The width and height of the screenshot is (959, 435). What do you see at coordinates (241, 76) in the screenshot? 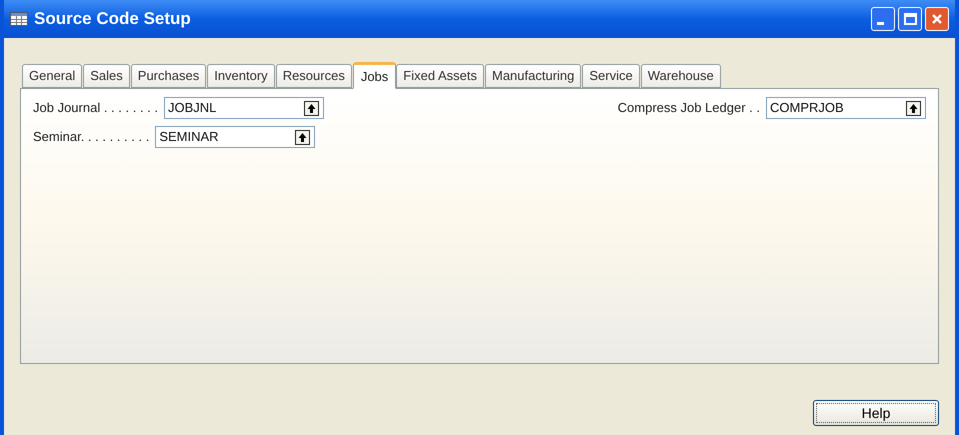
I see `tab: Inventory` at bounding box center [241, 76].